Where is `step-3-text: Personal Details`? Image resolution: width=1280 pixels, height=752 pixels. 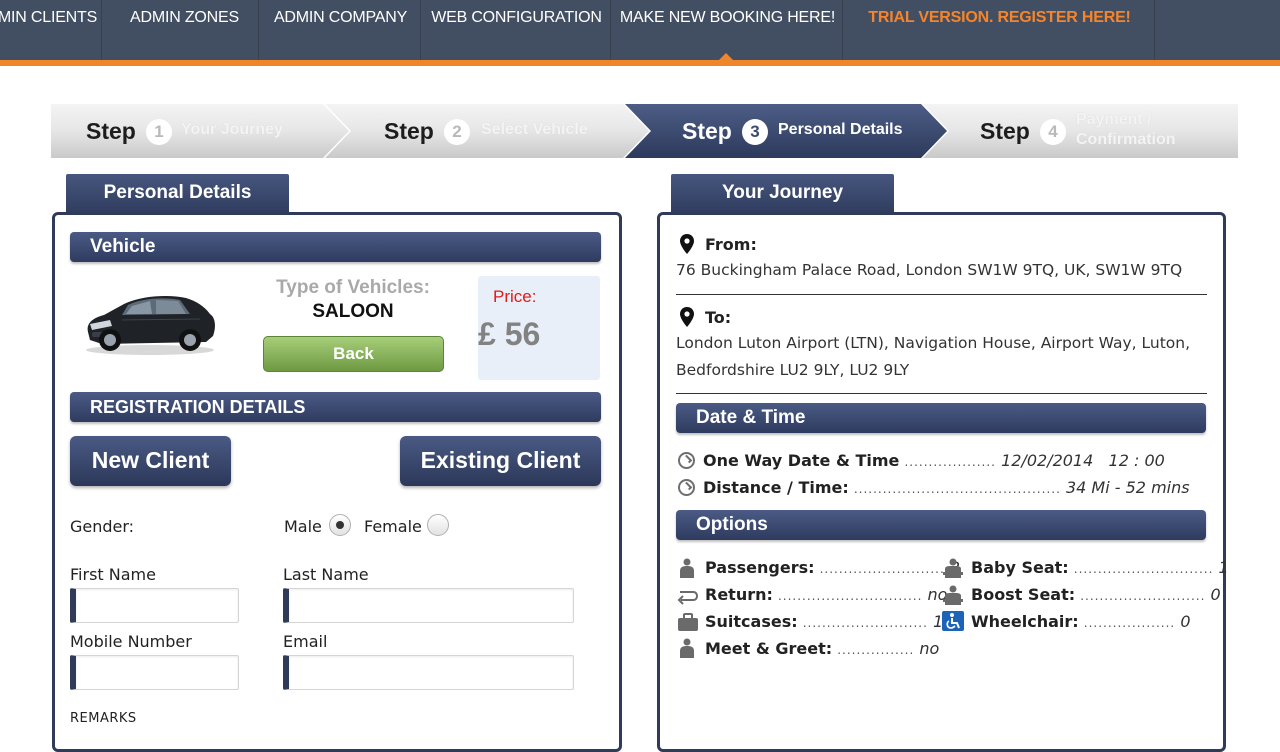
step-3-text: Personal Details is located at coordinates (840, 129).